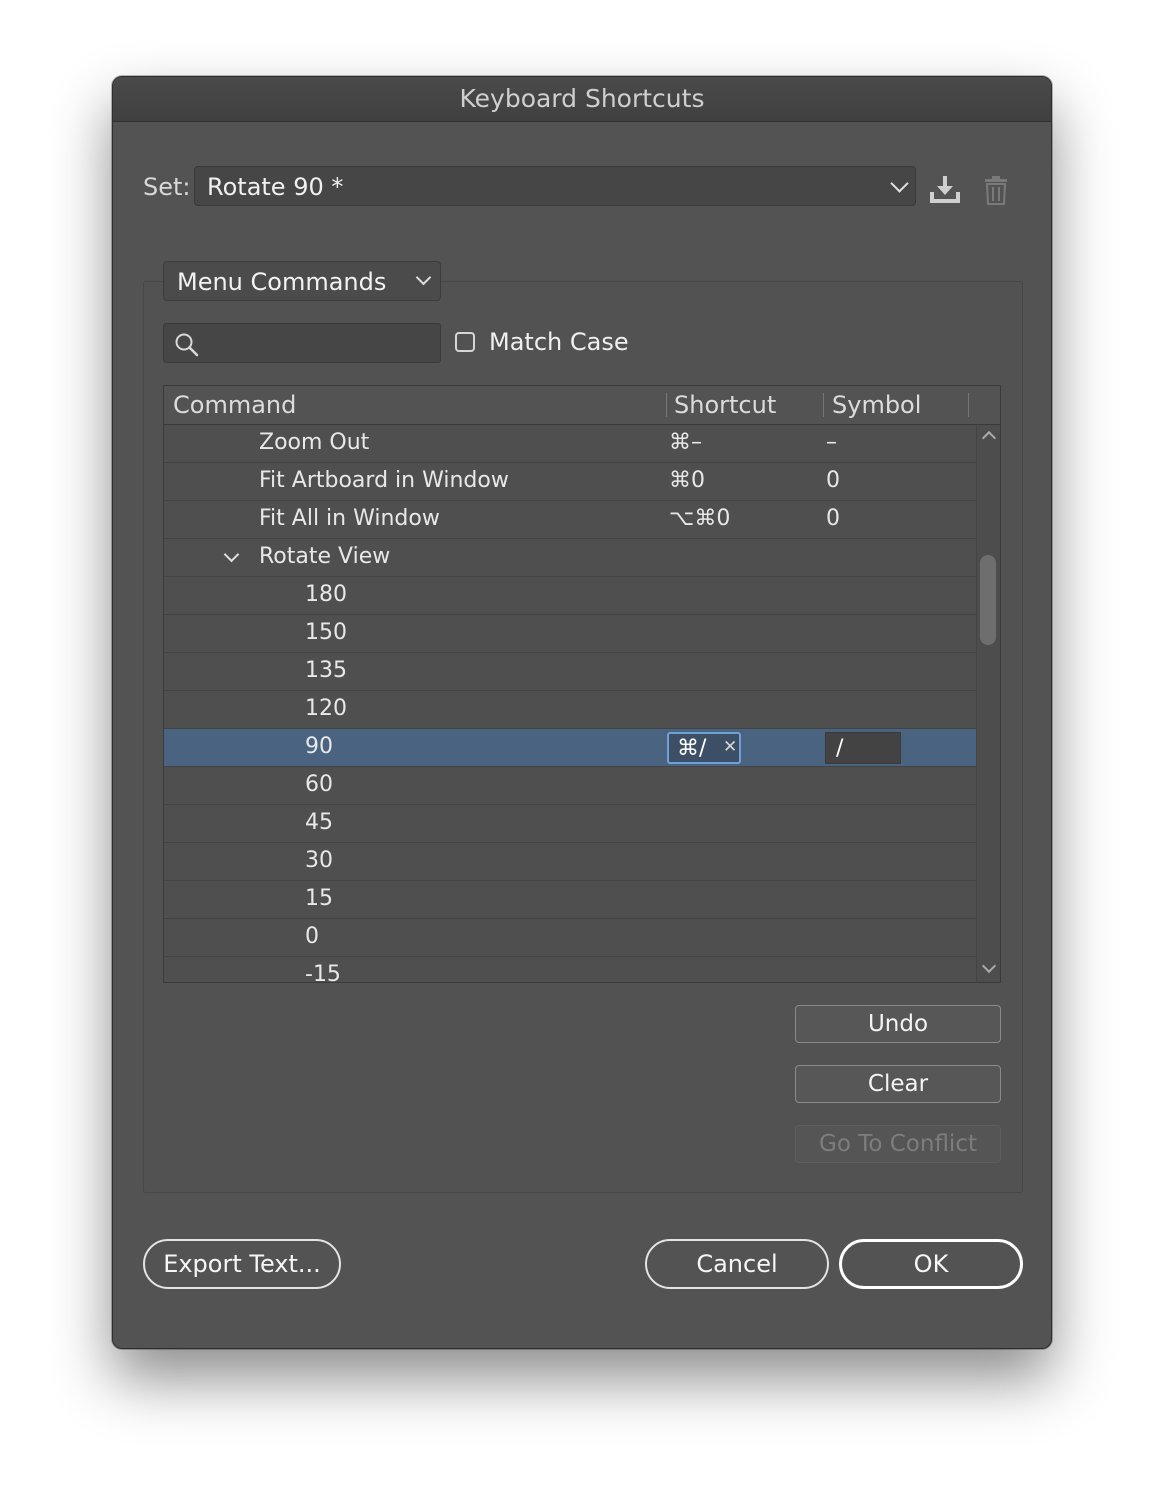 The height and width of the screenshot is (1498, 1164). What do you see at coordinates (302, 343) in the screenshot?
I see `search-input` at bounding box center [302, 343].